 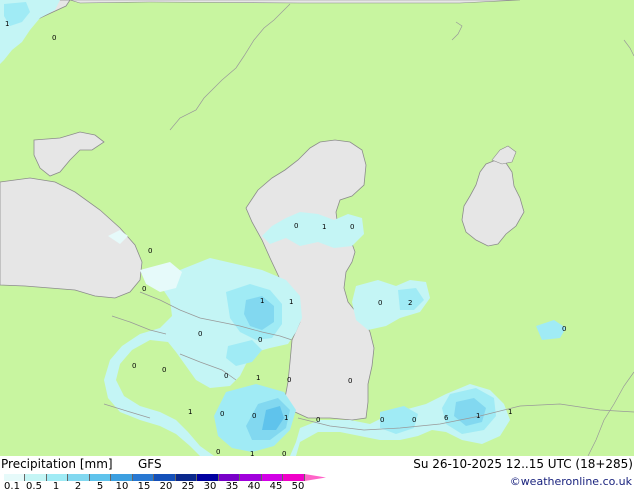 What do you see at coordinates (232, 486) in the screenshot?
I see `legend-tick-label: 35` at bounding box center [232, 486].